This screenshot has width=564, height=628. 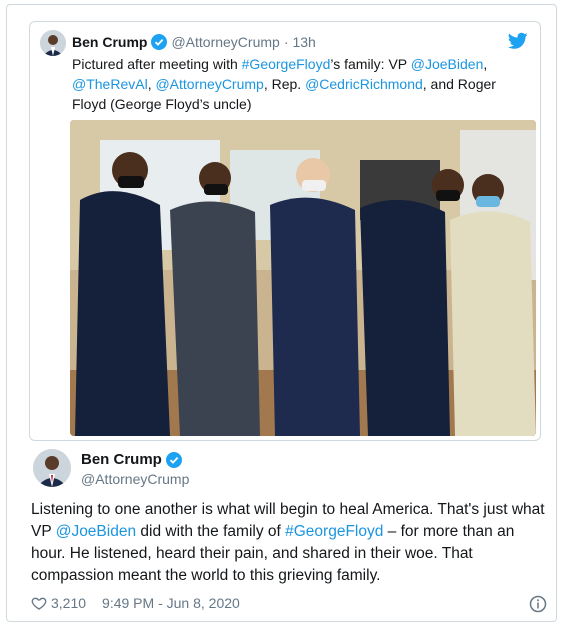 I want to click on quoted-timestamp: 13h, so click(x=303, y=42).